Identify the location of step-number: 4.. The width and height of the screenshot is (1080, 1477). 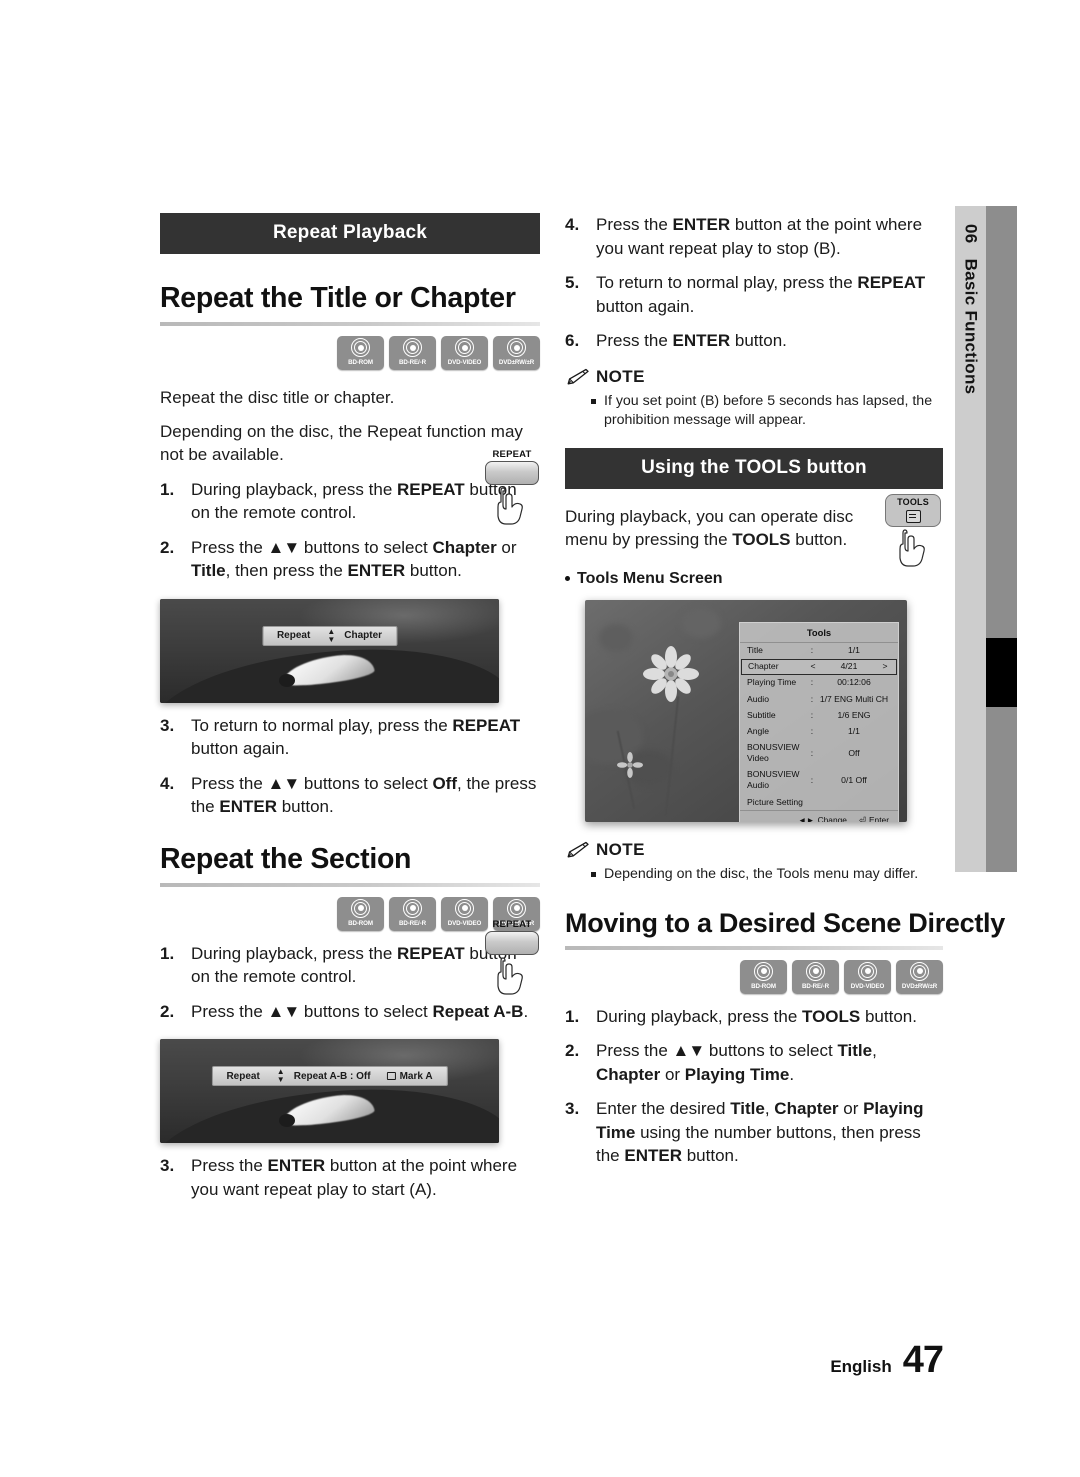
(167, 783).